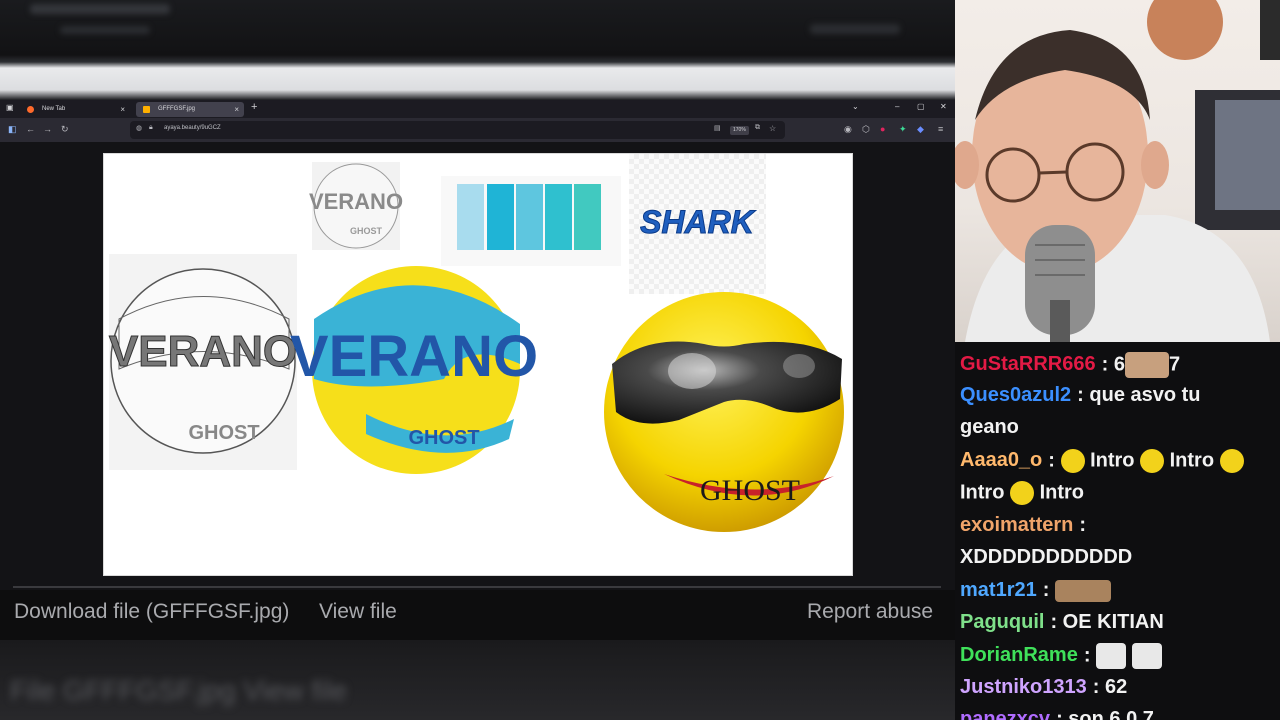 This screenshot has height=720, width=1280. Describe the element at coordinates (531, 221) in the screenshot. I see `color-palette` at that location.